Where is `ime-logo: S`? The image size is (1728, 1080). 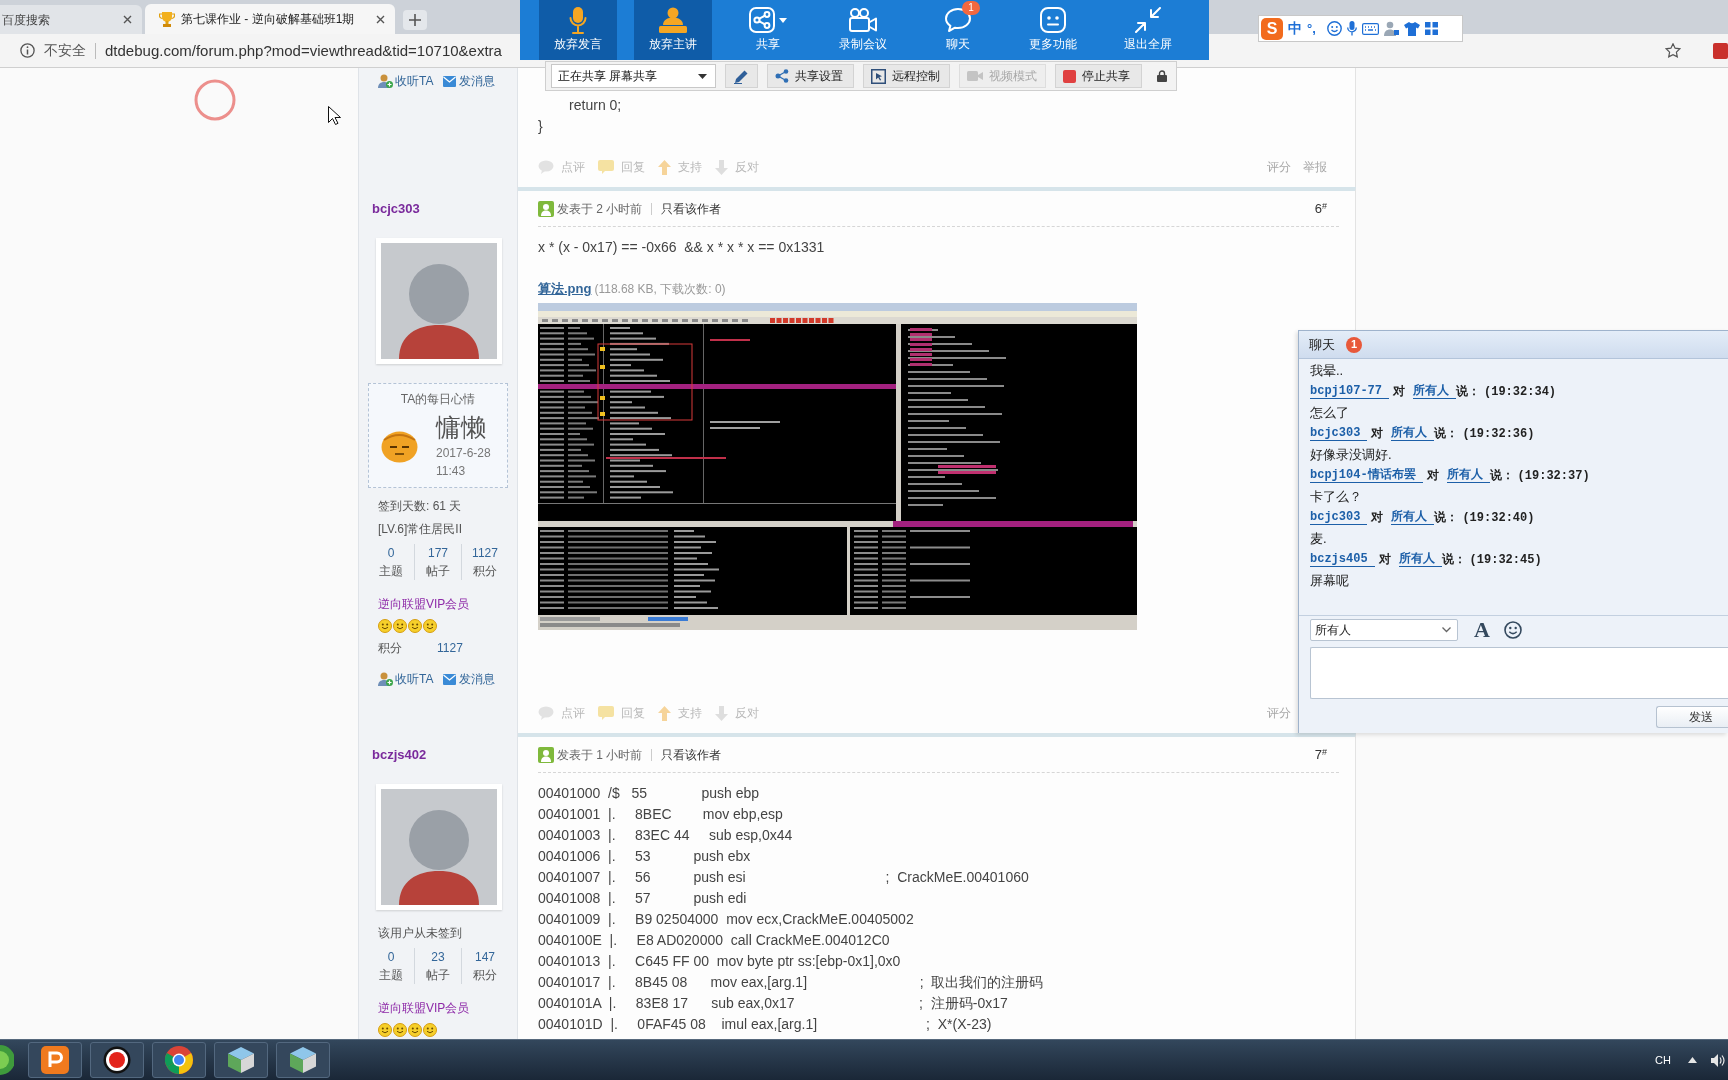 ime-logo: S is located at coordinates (1272, 28).